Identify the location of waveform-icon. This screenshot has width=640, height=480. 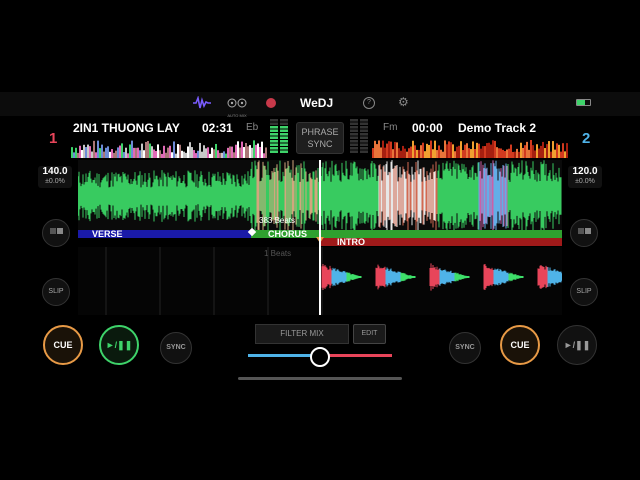
(202, 103).